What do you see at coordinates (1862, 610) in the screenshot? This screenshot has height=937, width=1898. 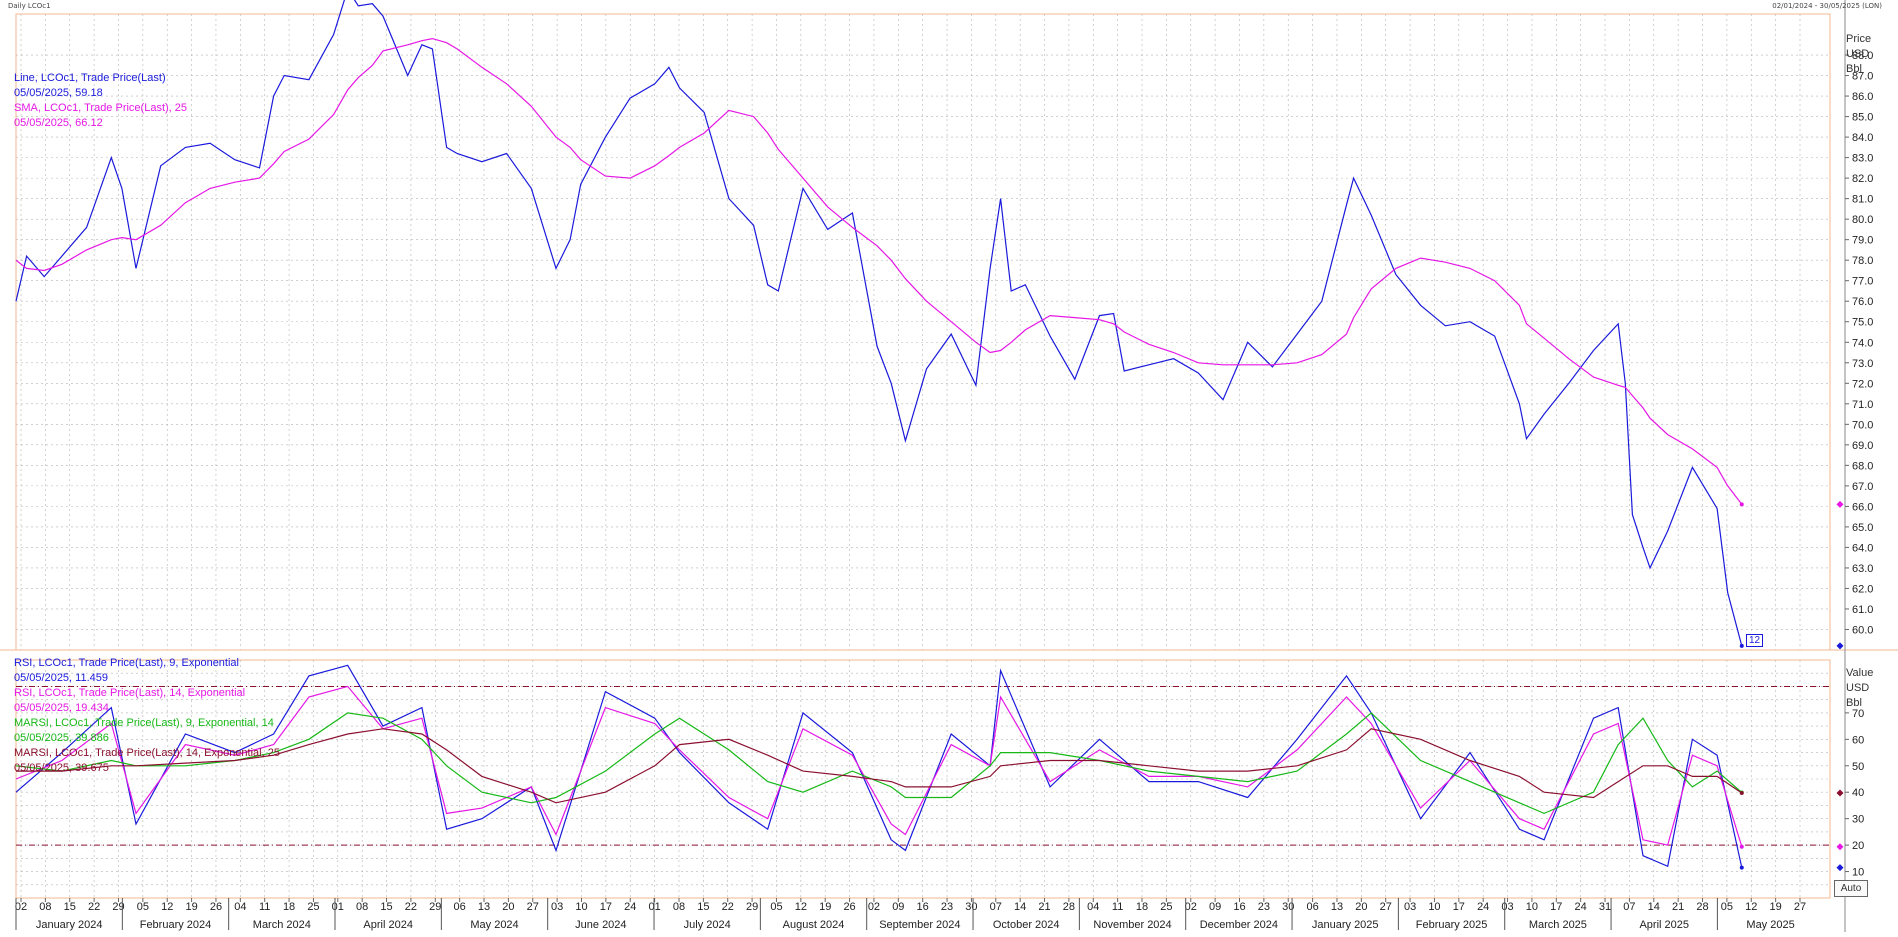 I see `price-tick-label: 61.0` at bounding box center [1862, 610].